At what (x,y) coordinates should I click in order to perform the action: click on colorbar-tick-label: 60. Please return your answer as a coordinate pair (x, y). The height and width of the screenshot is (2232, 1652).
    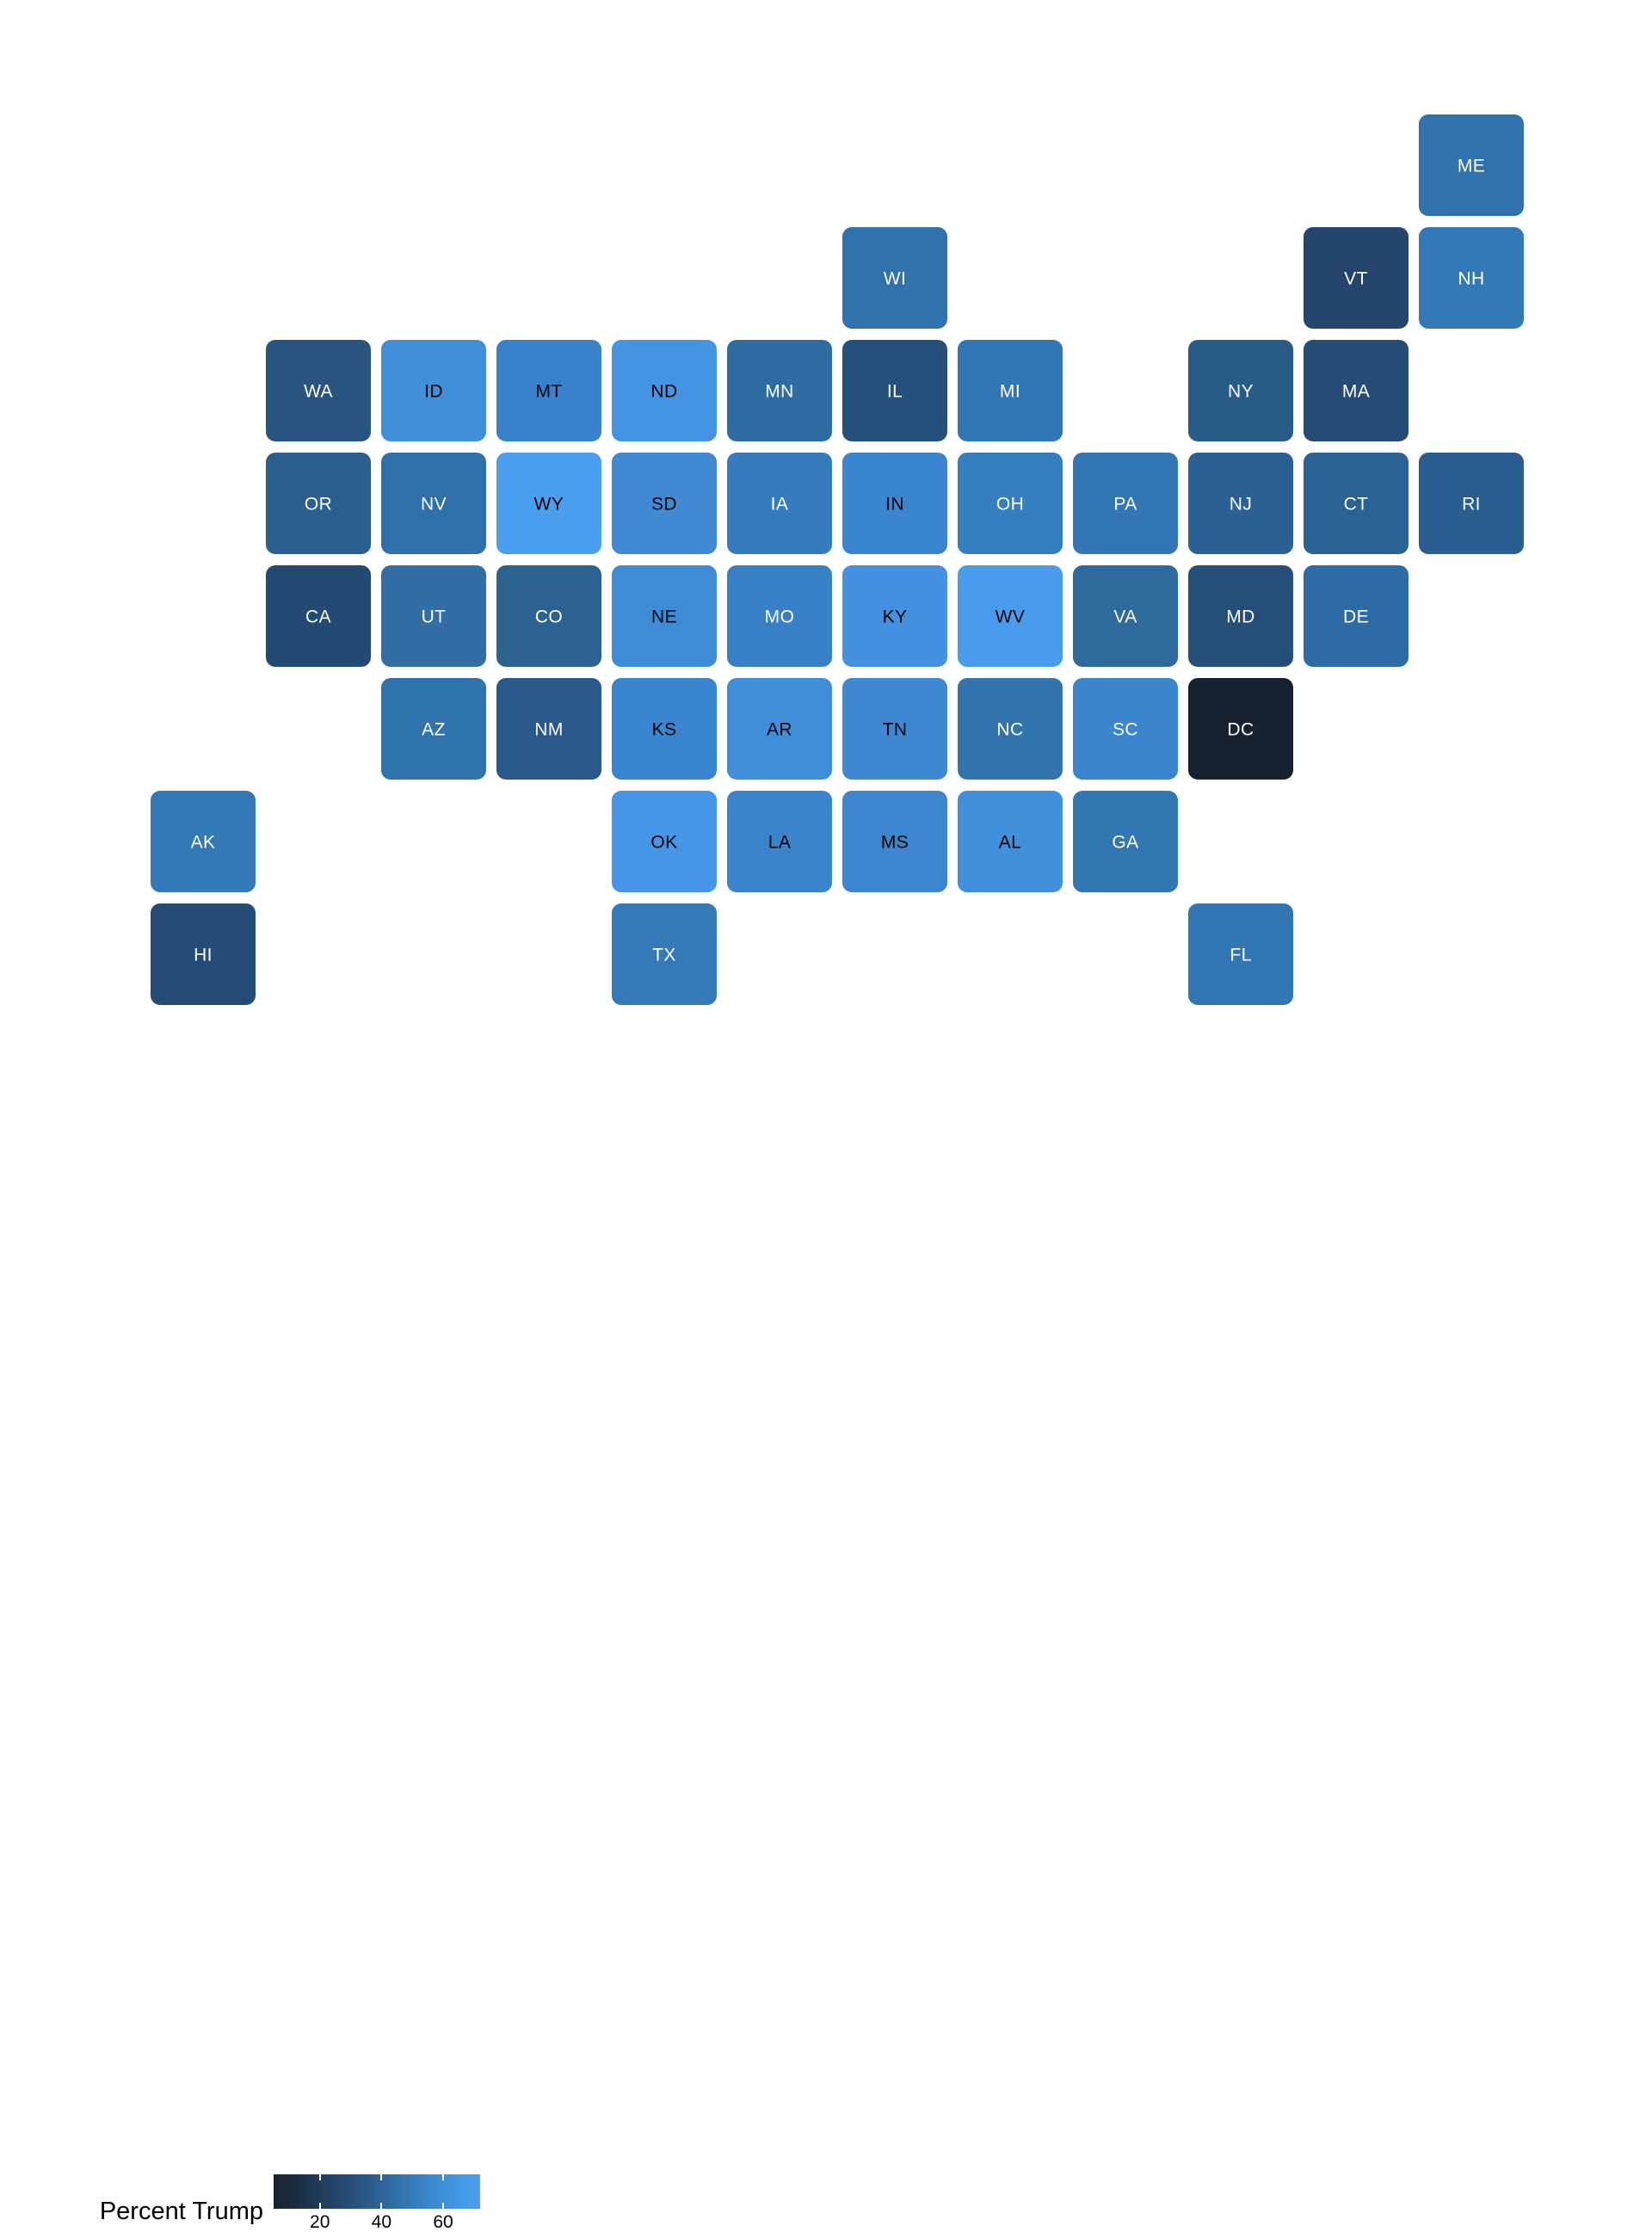
    Looking at the image, I should click on (443, 2222).